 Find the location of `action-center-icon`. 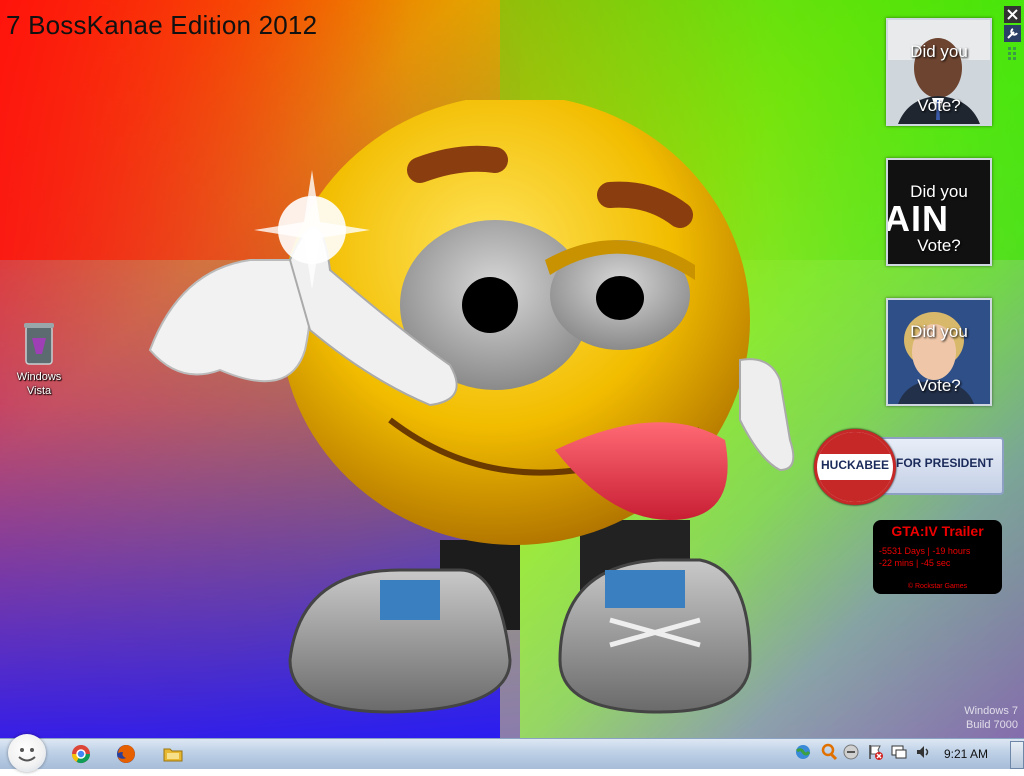

action-center-icon is located at coordinates (875, 752).